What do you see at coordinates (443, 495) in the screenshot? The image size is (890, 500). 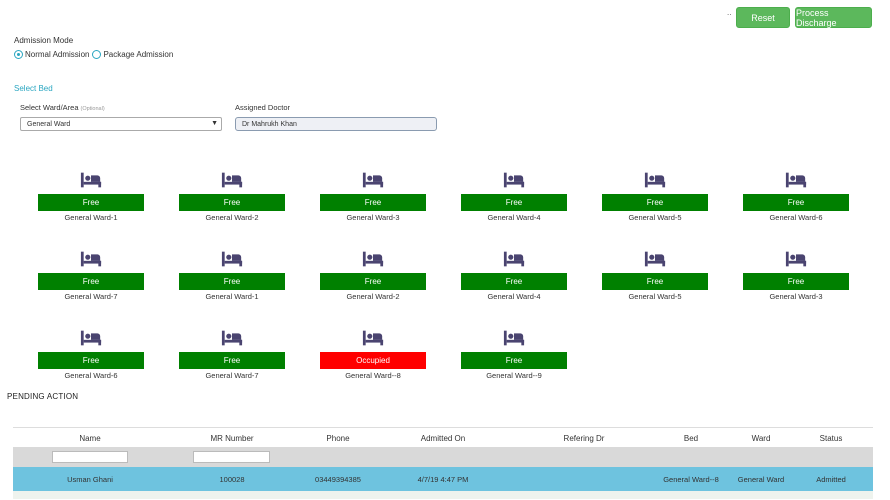 I see `table-row-empty` at bounding box center [443, 495].